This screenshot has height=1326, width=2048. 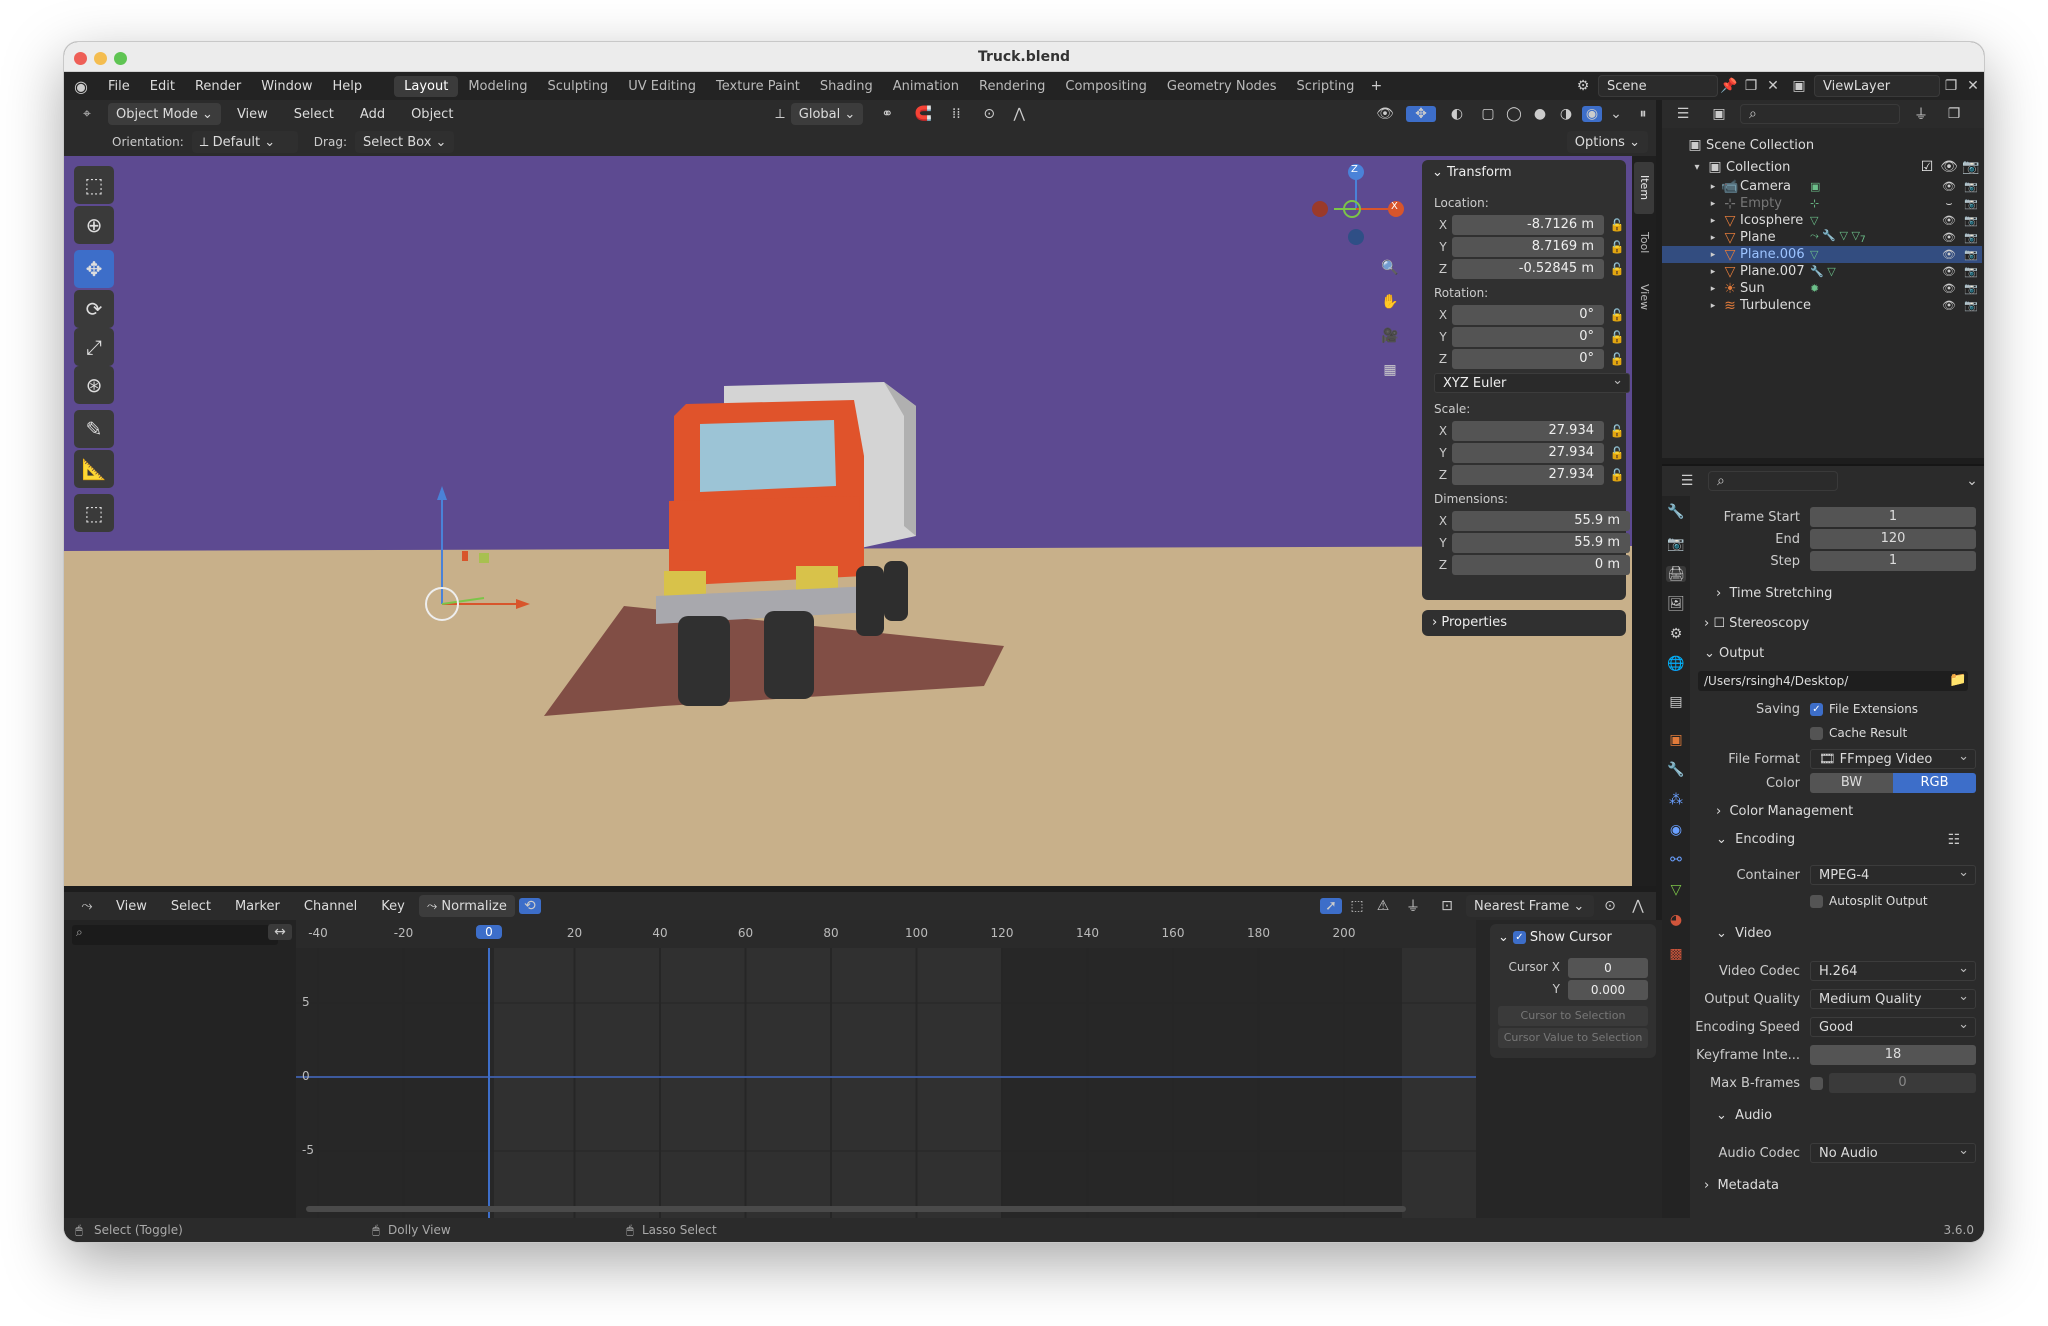 I want to click on render-properties-icon: 📷, so click(x=1676, y=544).